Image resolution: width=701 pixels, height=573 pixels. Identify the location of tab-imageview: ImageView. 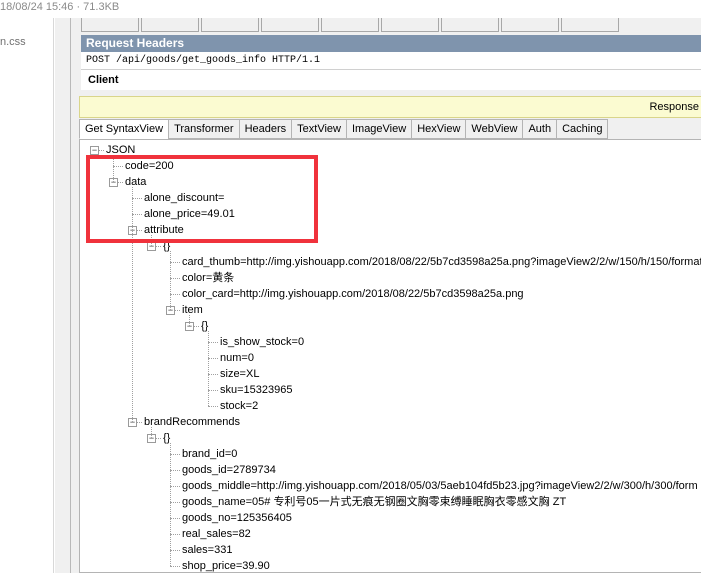
(379, 129).